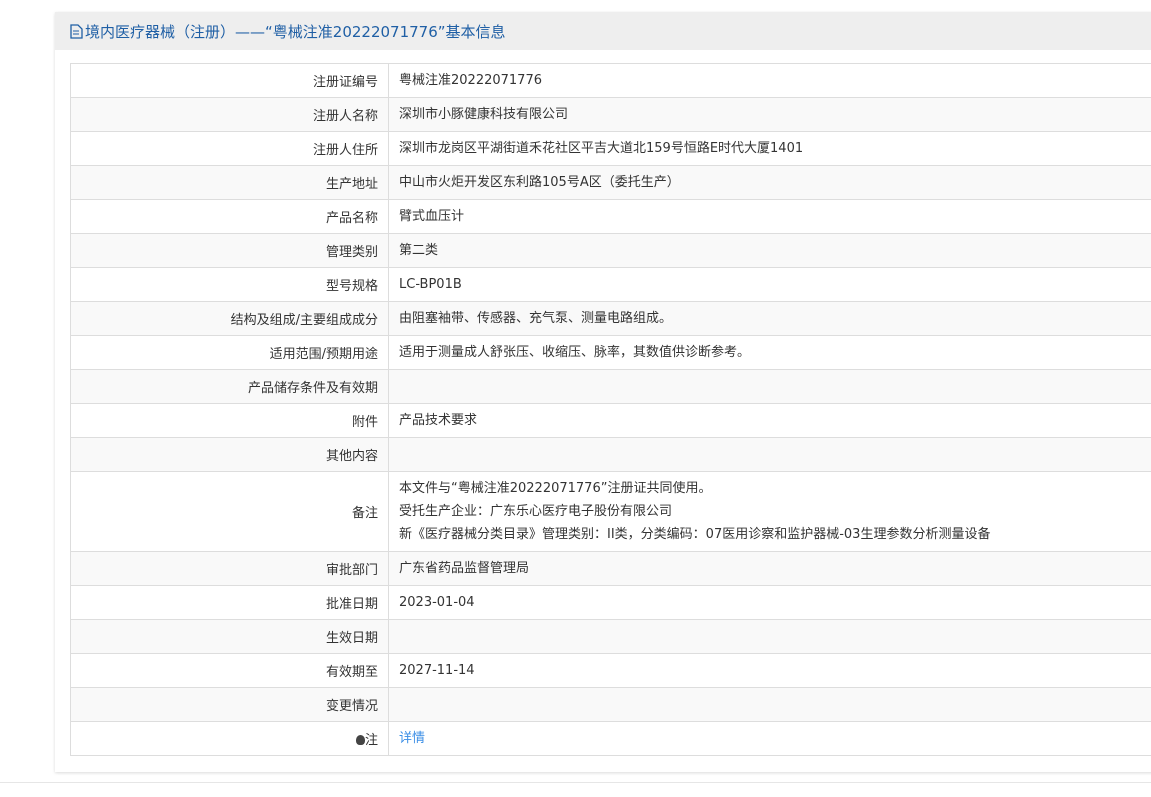 This screenshot has height=797, width=1151. Describe the element at coordinates (769, 216) in the screenshot. I see `field-value: 臂式血压计` at that location.